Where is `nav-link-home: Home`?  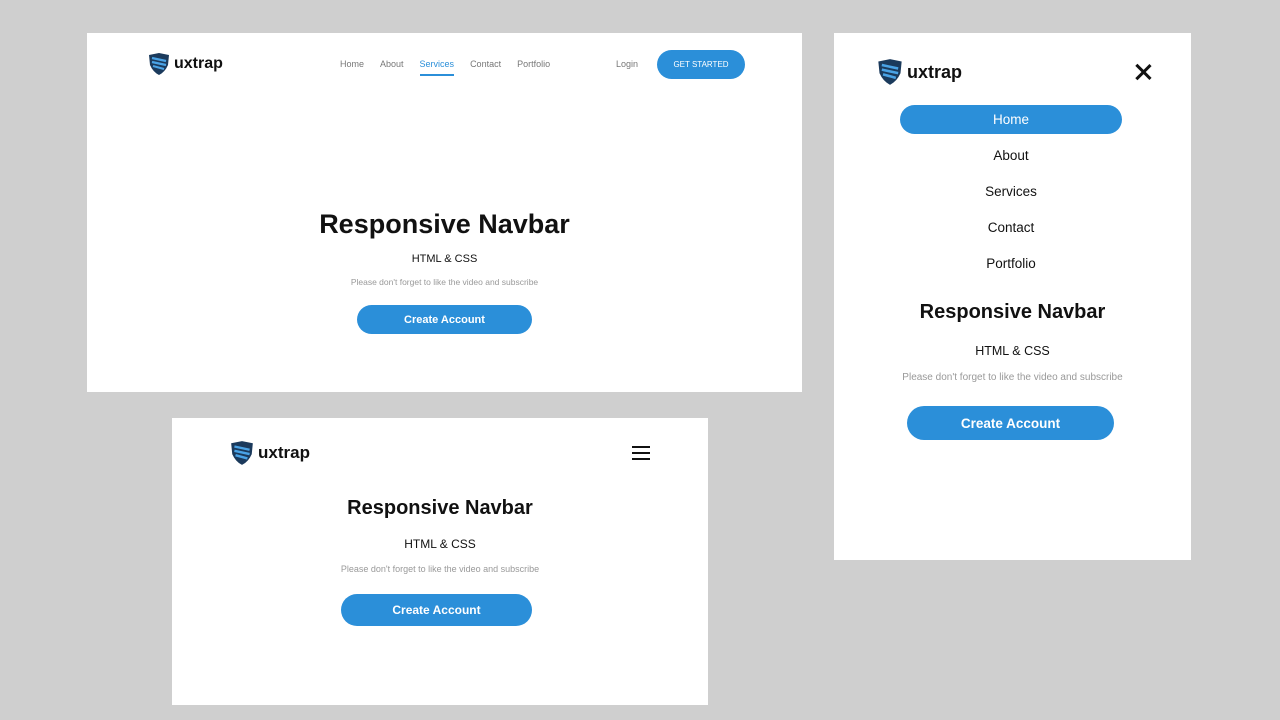 nav-link-home: Home is located at coordinates (352, 64).